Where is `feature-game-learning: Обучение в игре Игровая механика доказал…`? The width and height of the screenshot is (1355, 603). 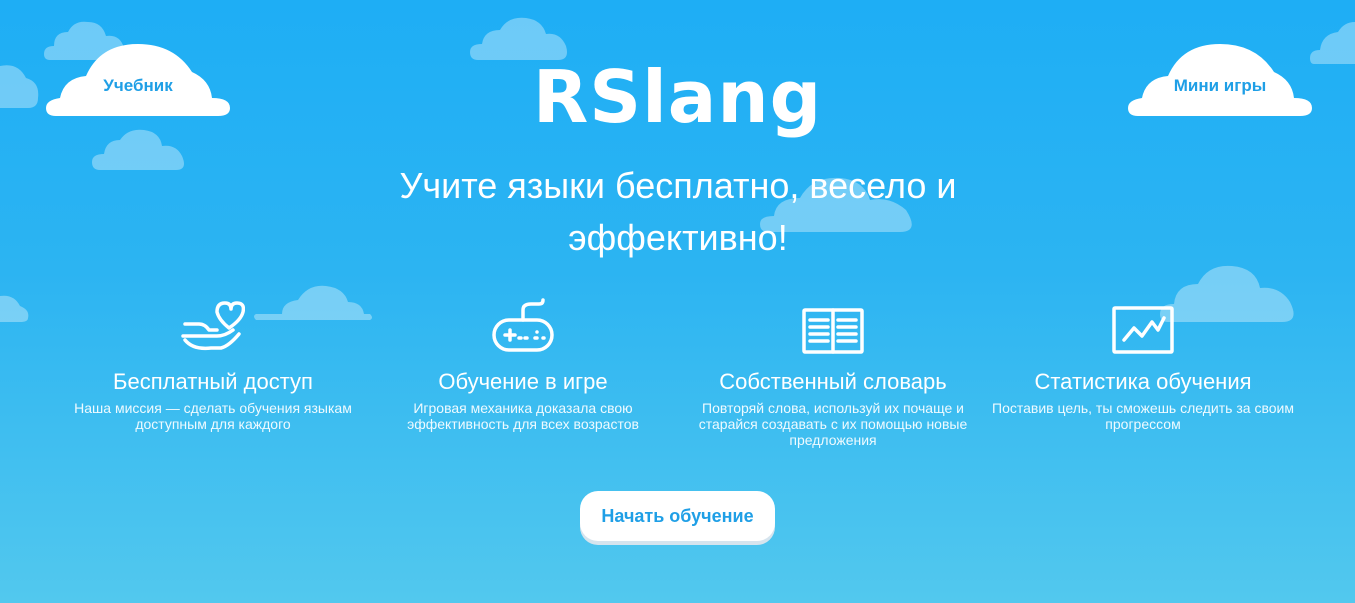
feature-game-learning: Обучение в игре Игровая механика доказал… is located at coordinates (523, 372).